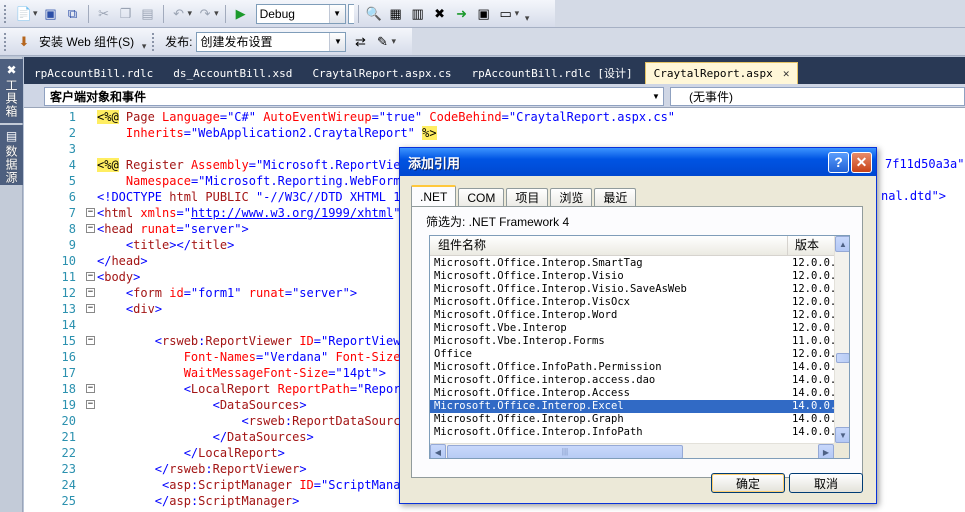 This screenshot has height=512, width=965. I want to click on solution-explorer-icon: ▦, so click(396, 14).